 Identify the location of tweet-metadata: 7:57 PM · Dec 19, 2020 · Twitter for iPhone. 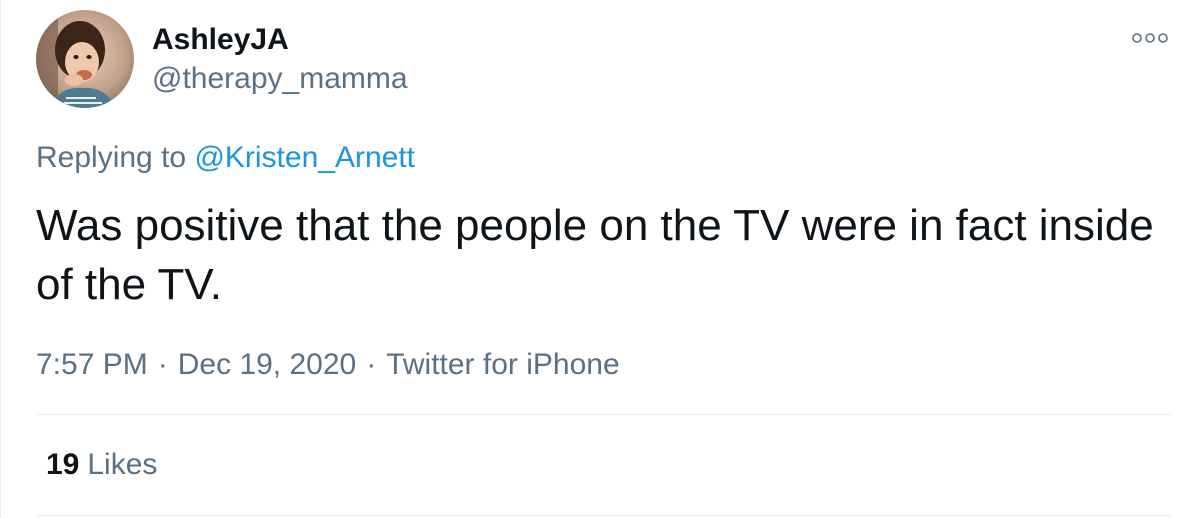
(328, 365).